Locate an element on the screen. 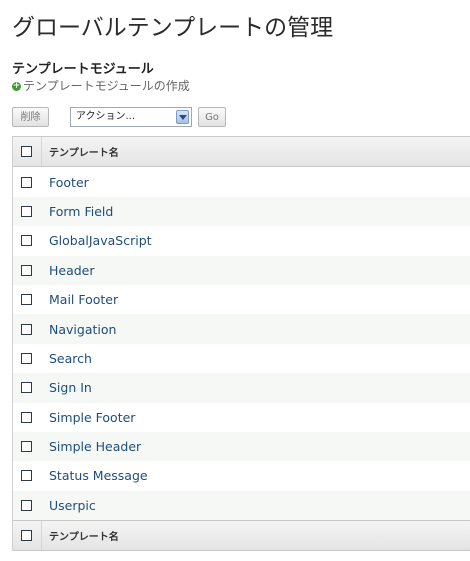 The width and height of the screenshot is (470, 561). table-row: Search is located at coordinates (241, 358).